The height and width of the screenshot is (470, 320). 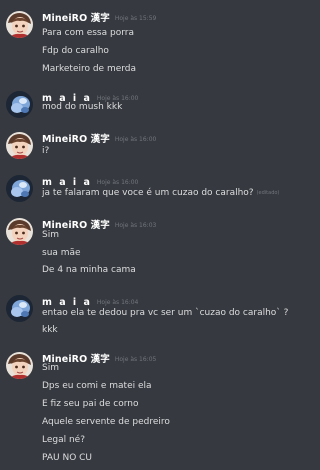 I want to click on message-header: MineiRO 漢字 Hoje às 16:00, so click(x=99, y=137).